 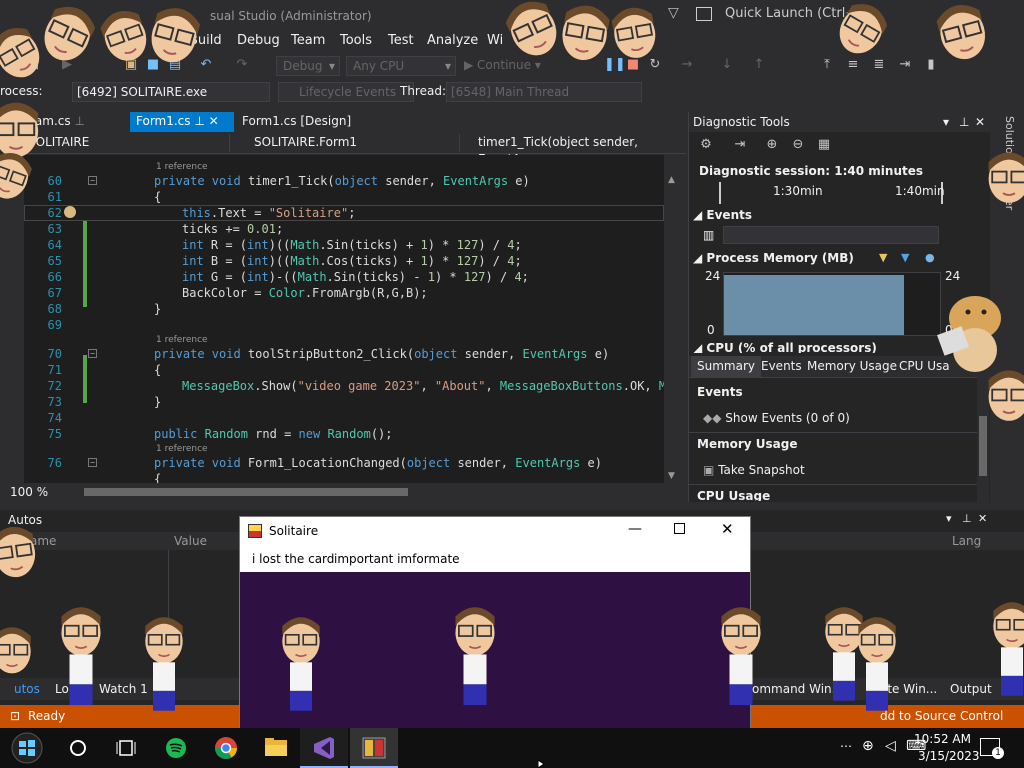 I want to click on task-view-icon, so click(x=126, y=748).